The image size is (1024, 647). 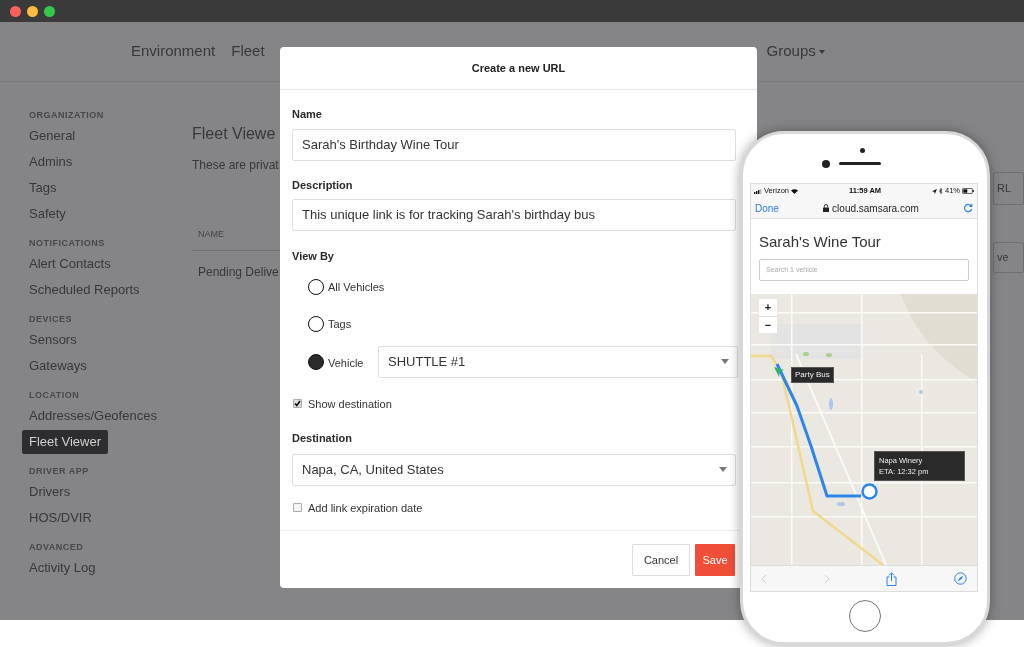 What do you see at coordinates (56, 547) in the screenshot?
I see `section-heading: ADVANCED` at bounding box center [56, 547].